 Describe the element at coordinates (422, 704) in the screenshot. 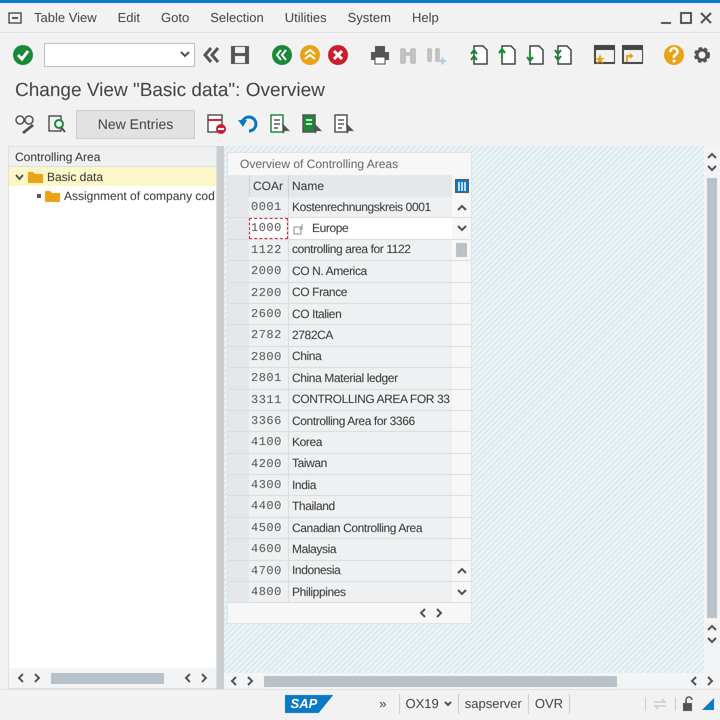

I see `transaction-code: OX19` at that location.